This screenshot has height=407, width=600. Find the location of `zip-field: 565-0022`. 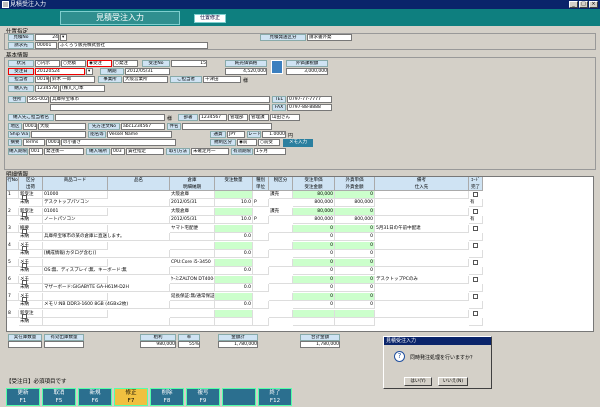

zip-field: 565-0022 is located at coordinates (38, 99).